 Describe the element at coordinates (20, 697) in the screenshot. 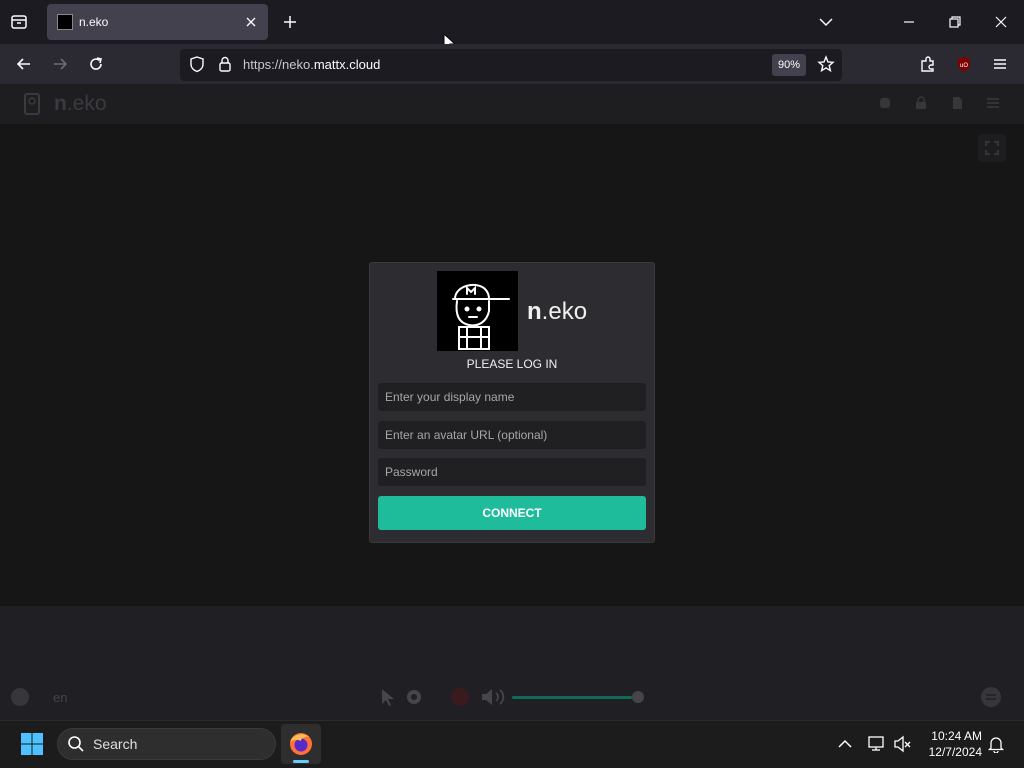

I see `emoji-icon` at that location.